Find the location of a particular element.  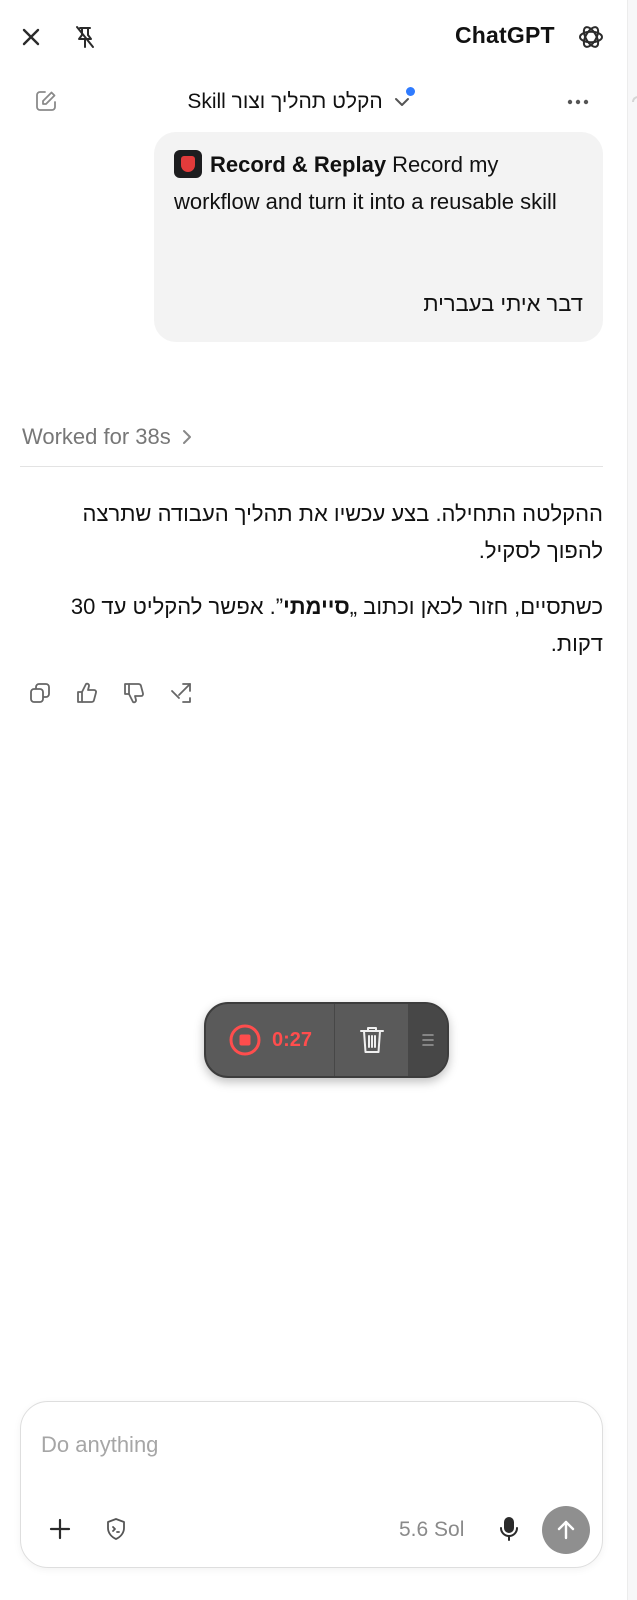

shield-code-icon is located at coordinates (116, 1529).